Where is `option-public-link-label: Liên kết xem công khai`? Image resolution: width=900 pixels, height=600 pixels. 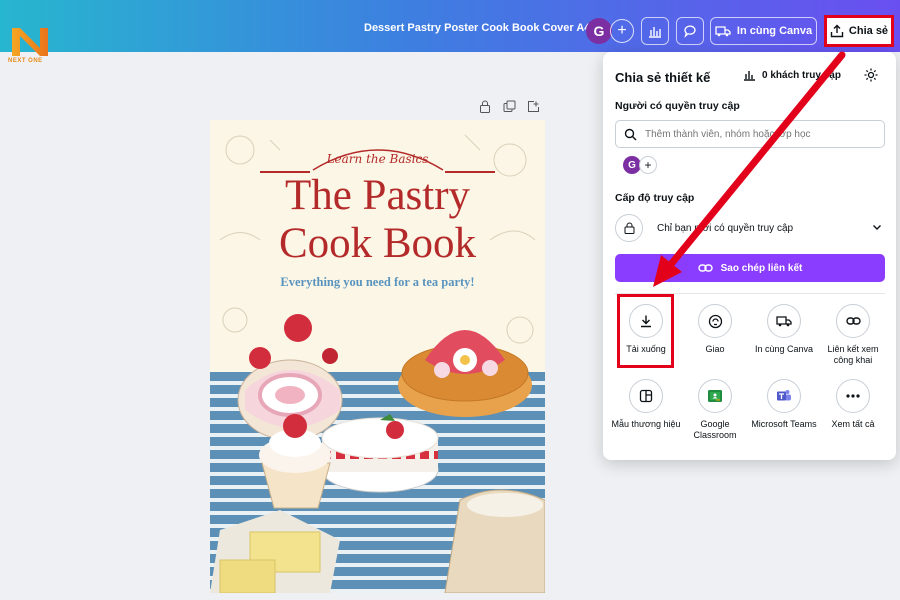 option-public-link-label: Liên kết xem công khai is located at coordinates (853, 354).